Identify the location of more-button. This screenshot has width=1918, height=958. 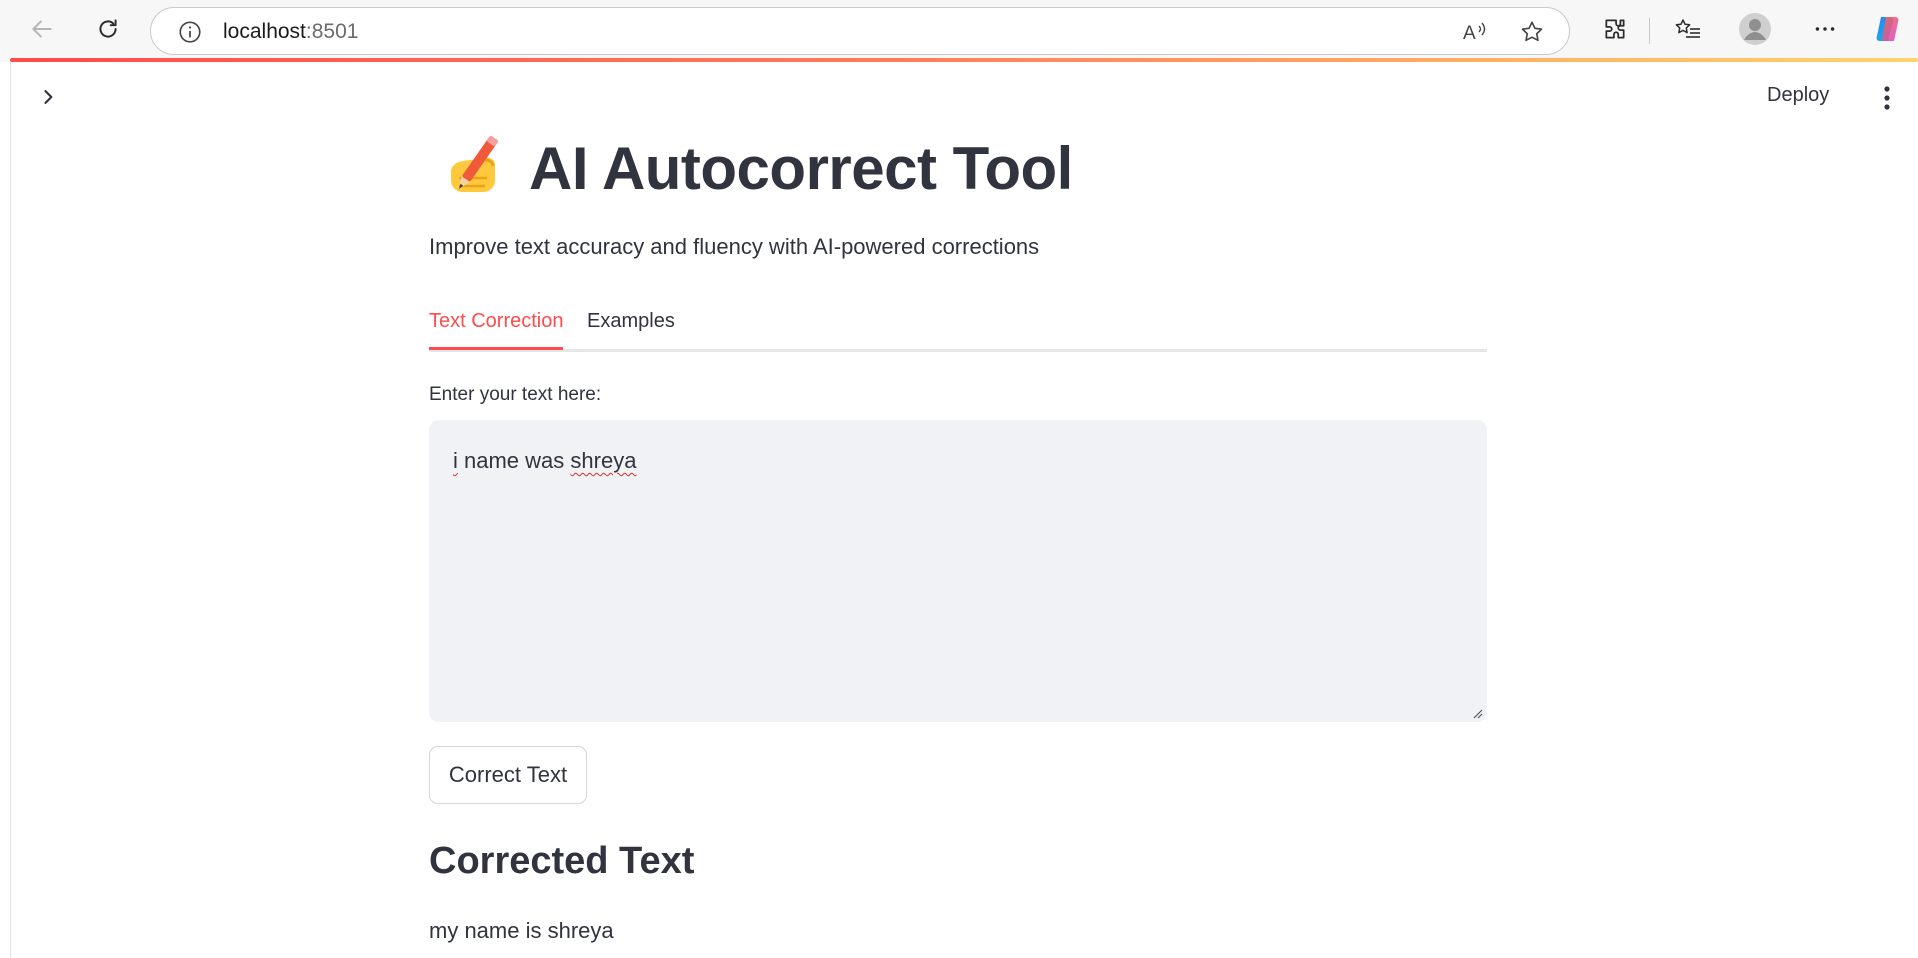
(1825, 31).